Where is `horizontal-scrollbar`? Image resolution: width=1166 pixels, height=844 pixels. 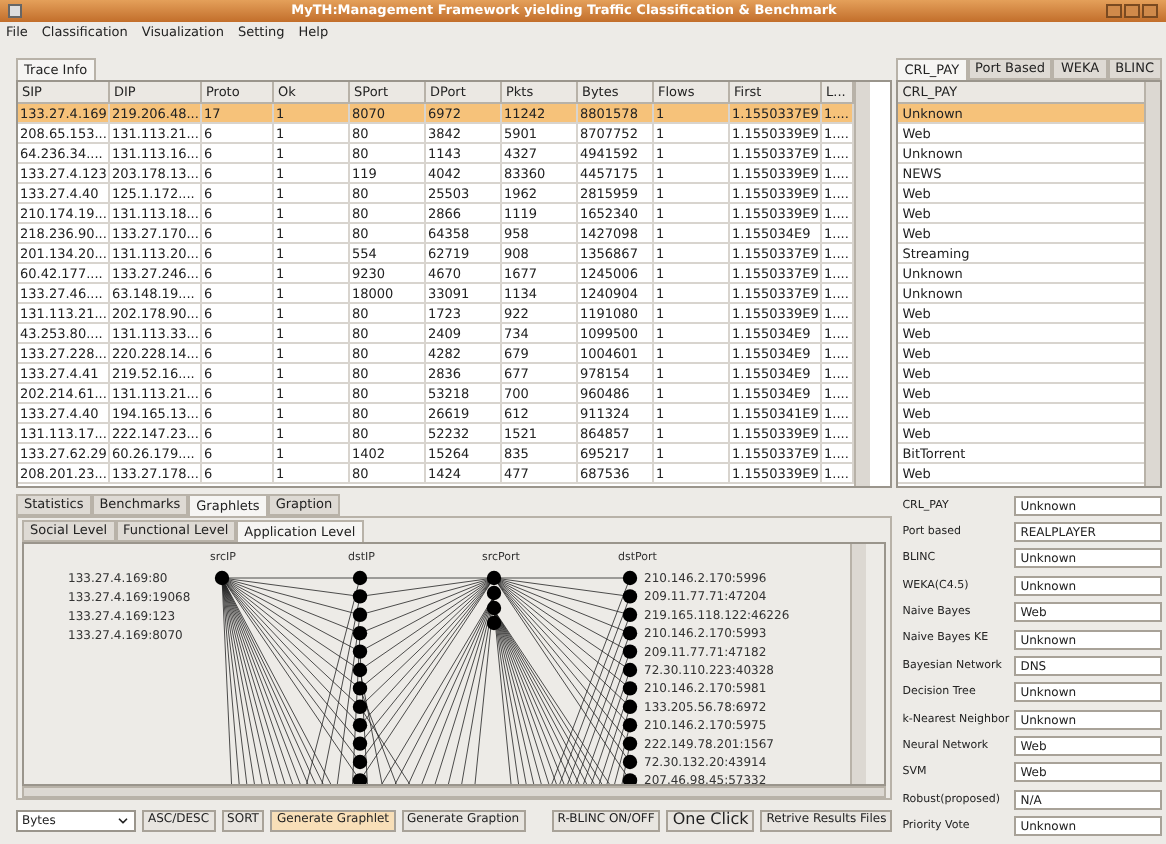 horizontal-scrollbar is located at coordinates (454, 792).